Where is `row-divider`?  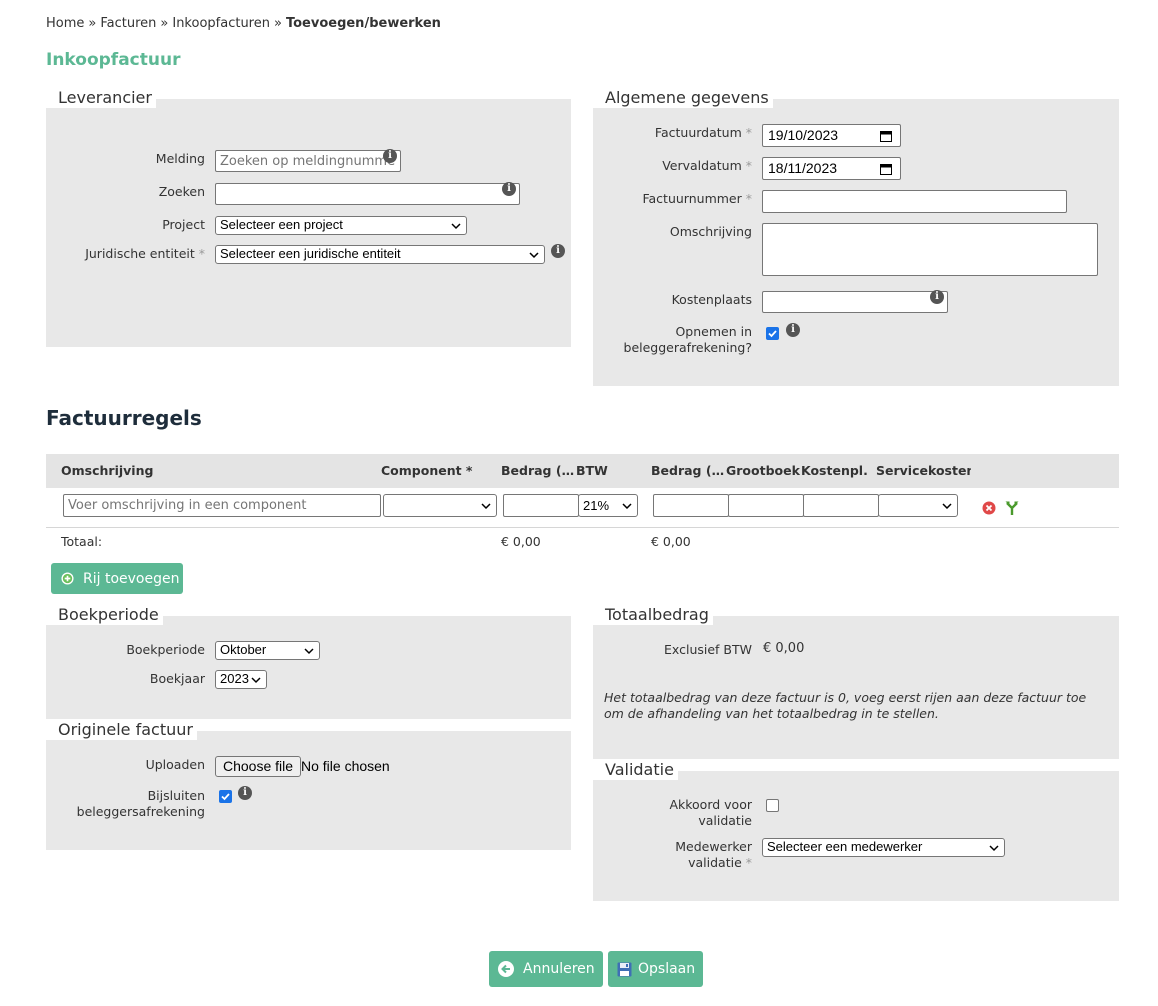 row-divider is located at coordinates (582, 527).